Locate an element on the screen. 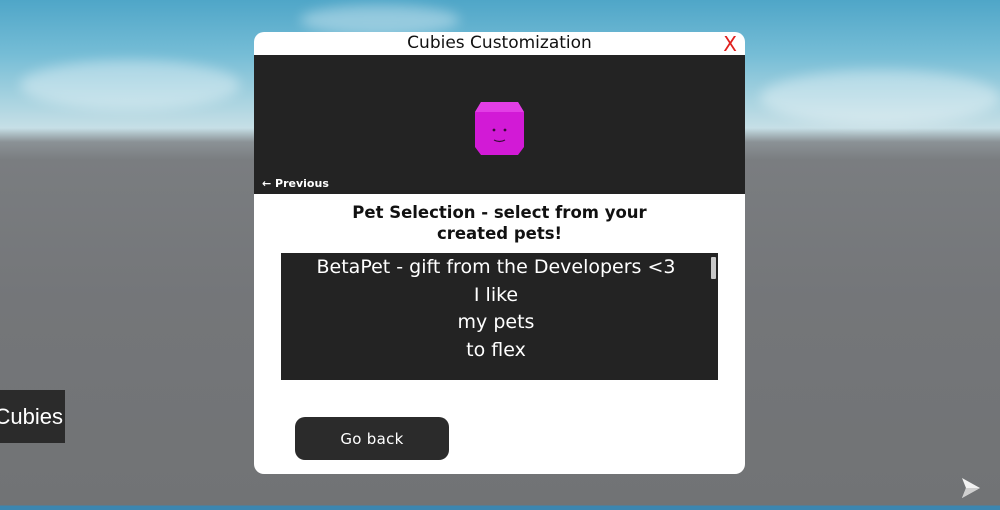 The height and width of the screenshot is (510, 1000). go-back-button: Go back is located at coordinates (372, 438).